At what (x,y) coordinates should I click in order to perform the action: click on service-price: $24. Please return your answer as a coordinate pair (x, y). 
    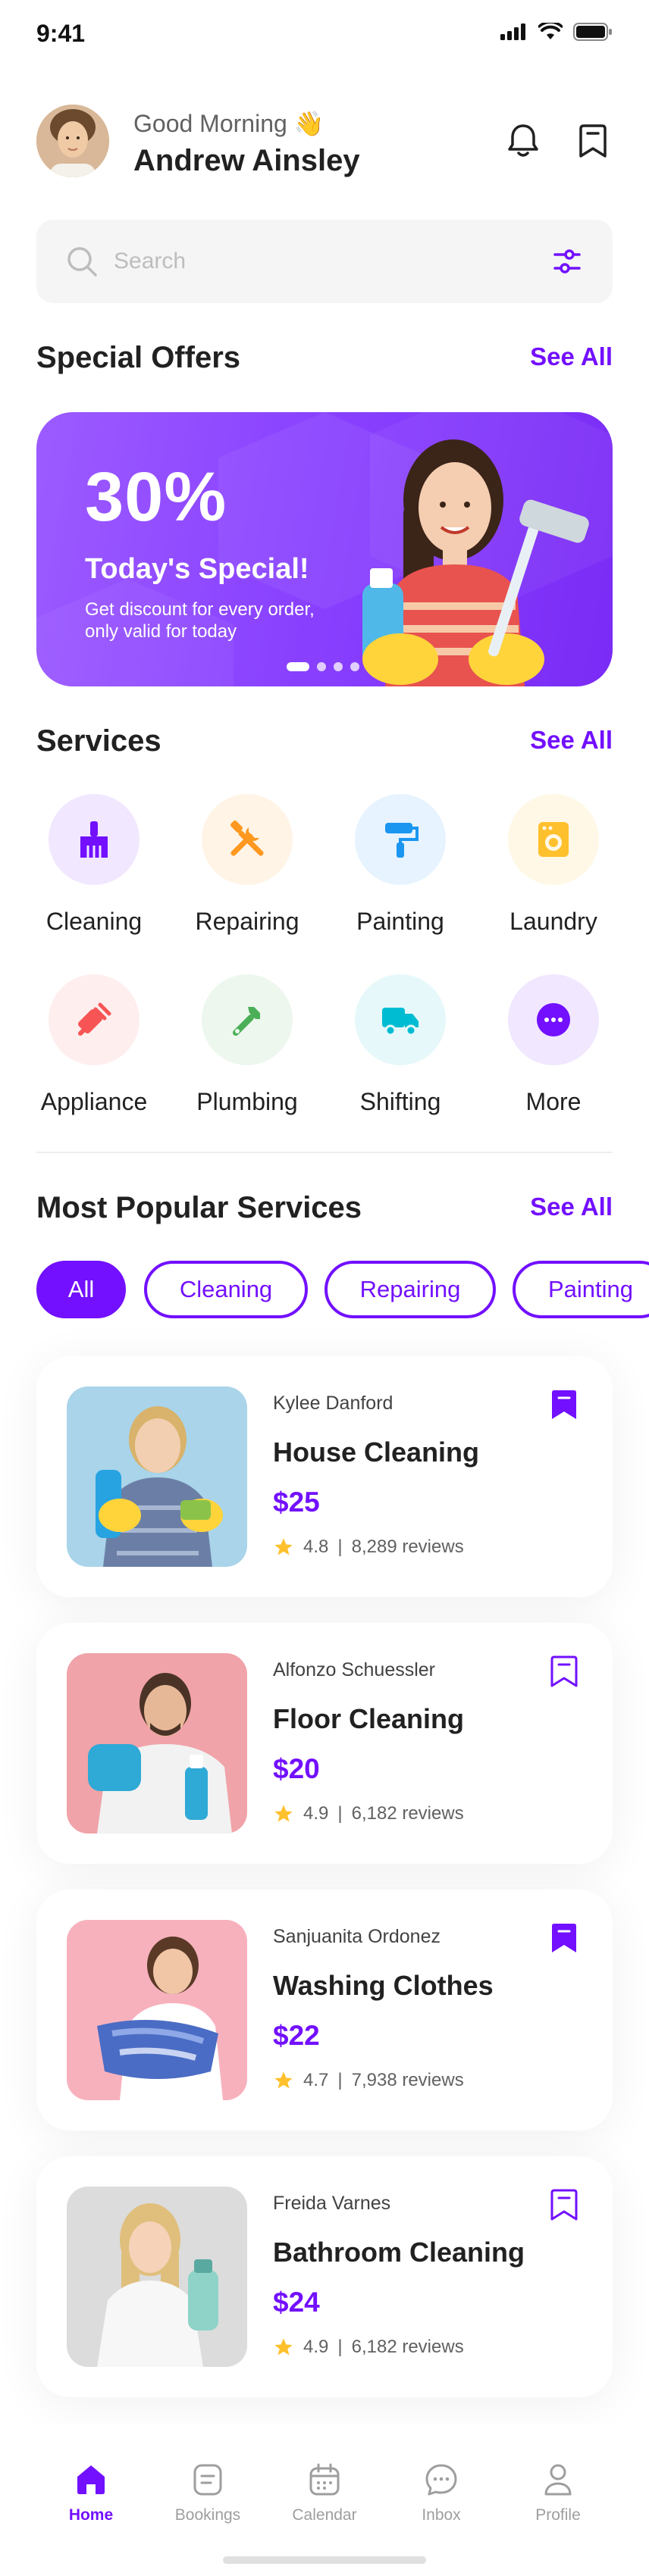
    Looking at the image, I should click on (296, 2303).